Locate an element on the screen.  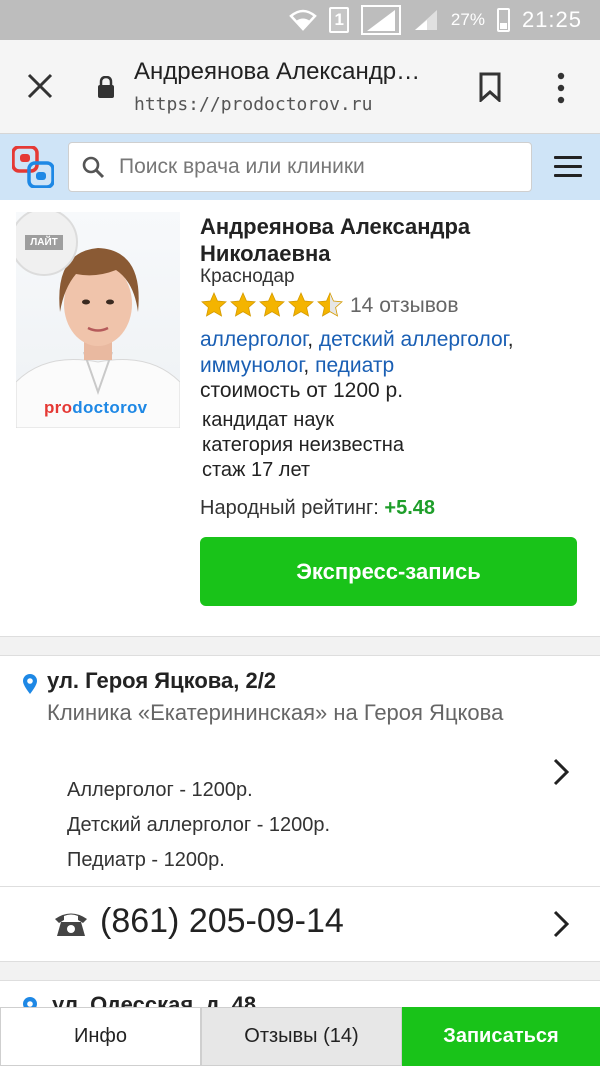
doctor-name: Андреянова Александра Николаевна is located at coordinates (335, 240).